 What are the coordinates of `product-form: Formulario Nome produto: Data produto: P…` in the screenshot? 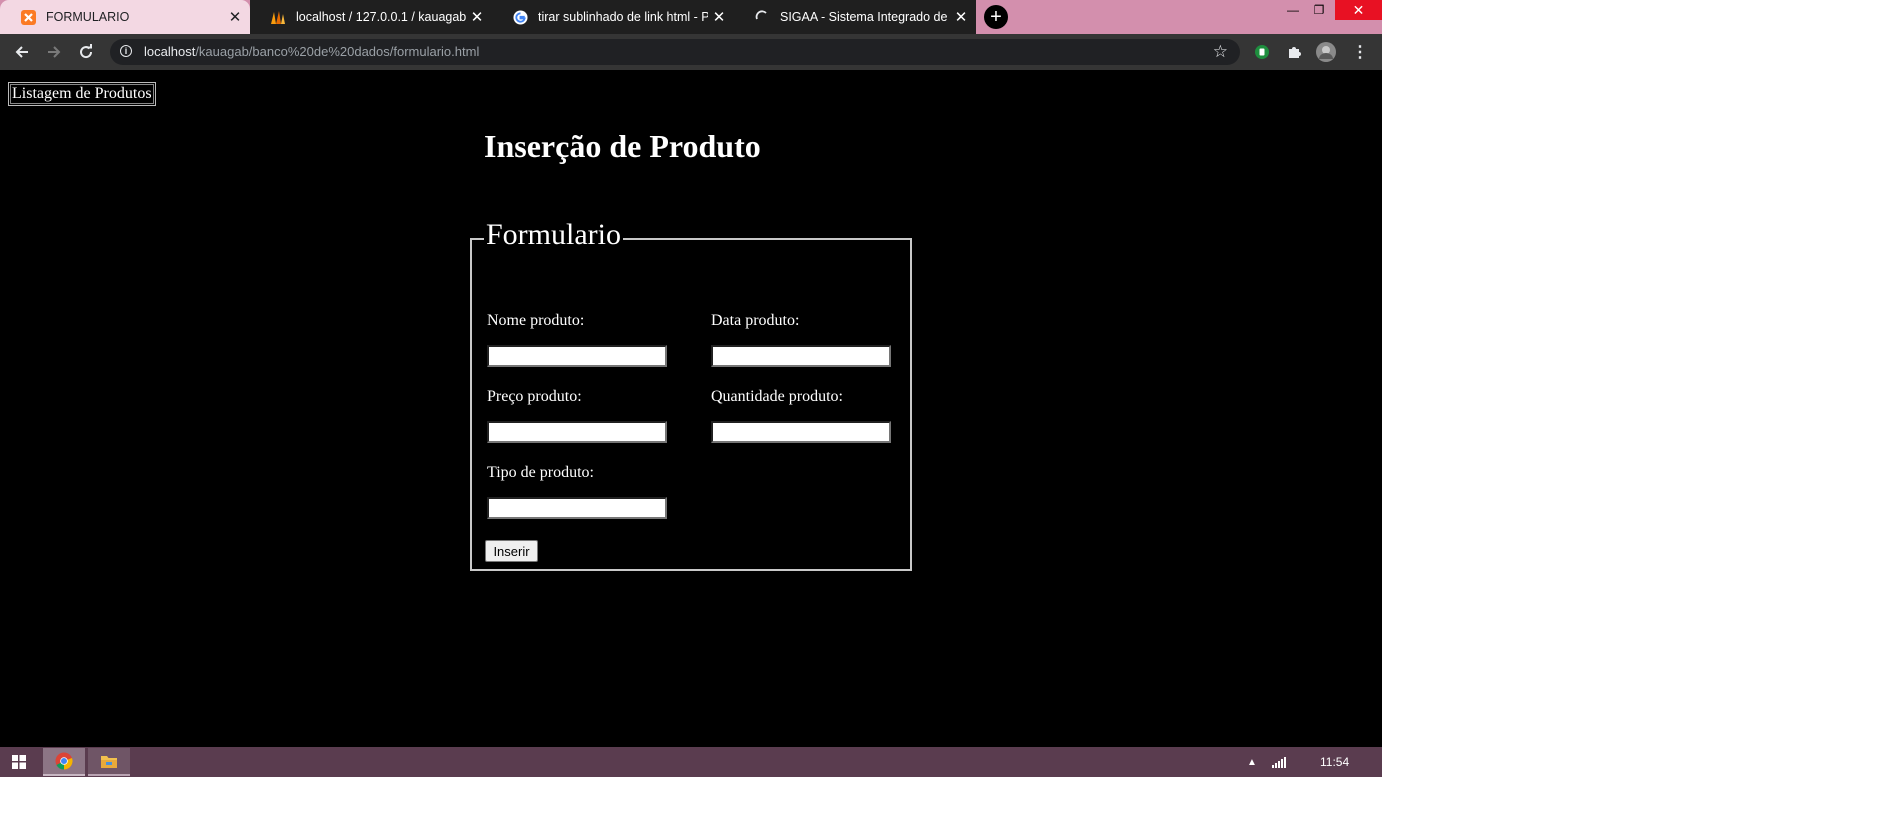 It's located at (691, 394).